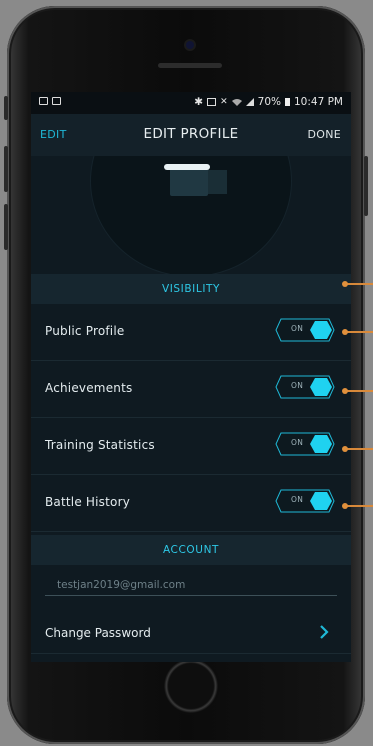  Describe the element at coordinates (98, 633) in the screenshot. I see `change-password-label: Change Password` at that location.